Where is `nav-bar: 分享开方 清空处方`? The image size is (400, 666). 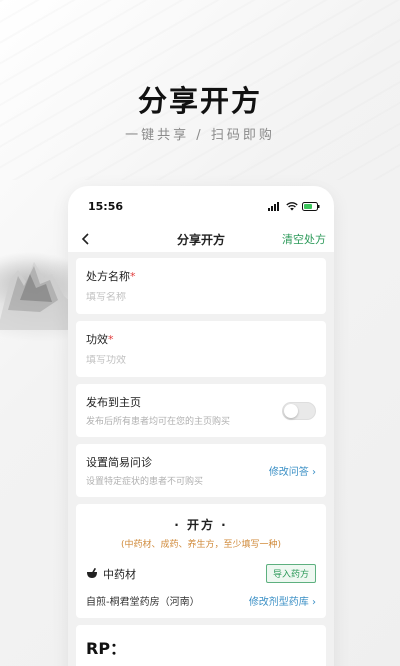
nav-bar: 分享开方 清空处方 is located at coordinates (201, 239).